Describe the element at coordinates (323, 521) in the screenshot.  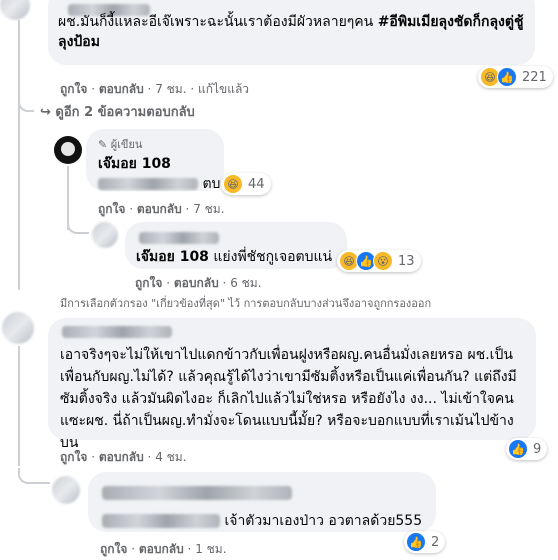
I see `reply-text: เจ้าตัวมาเองป่าว อวตาลด้วย555` at that location.